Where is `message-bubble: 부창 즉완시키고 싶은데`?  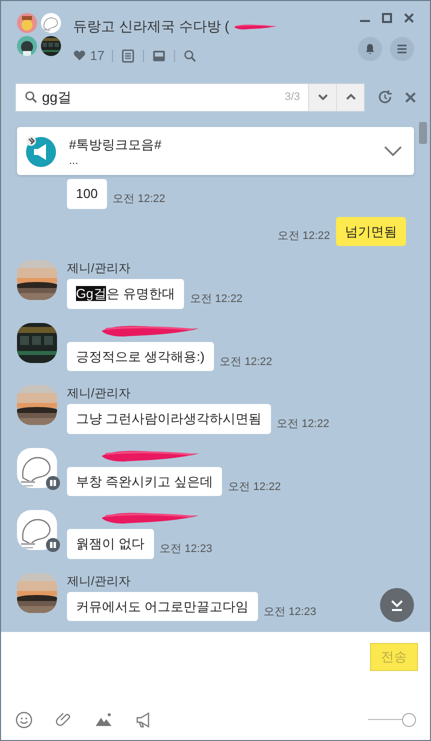 message-bubble: 부창 즉완시키고 싶은데 is located at coordinates (144, 481).